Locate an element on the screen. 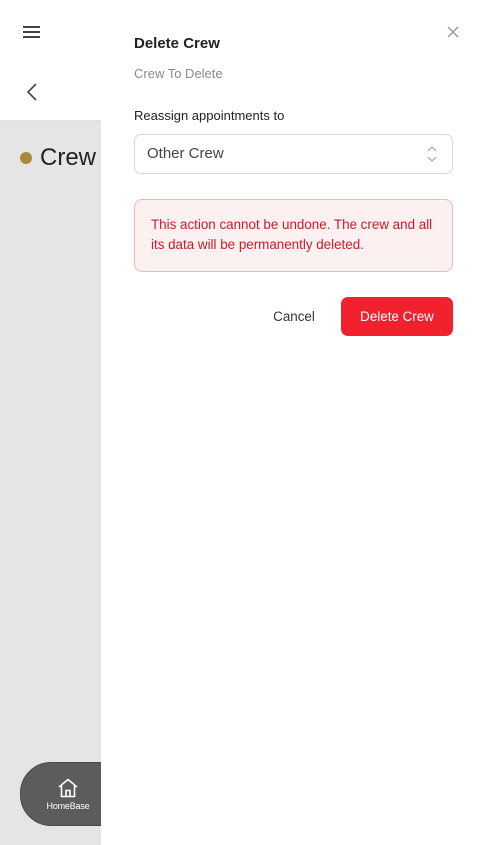  homebase-button: HomeBase is located at coordinates (68, 794).